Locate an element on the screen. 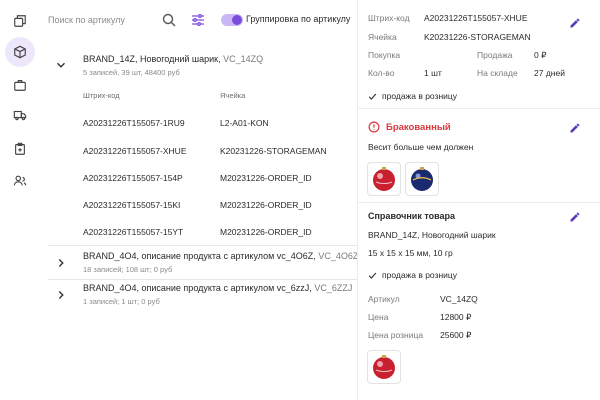 Image resolution: width=600 pixels, height=400 pixels. stock-value: 27 дней is located at coordinates (549, 73).